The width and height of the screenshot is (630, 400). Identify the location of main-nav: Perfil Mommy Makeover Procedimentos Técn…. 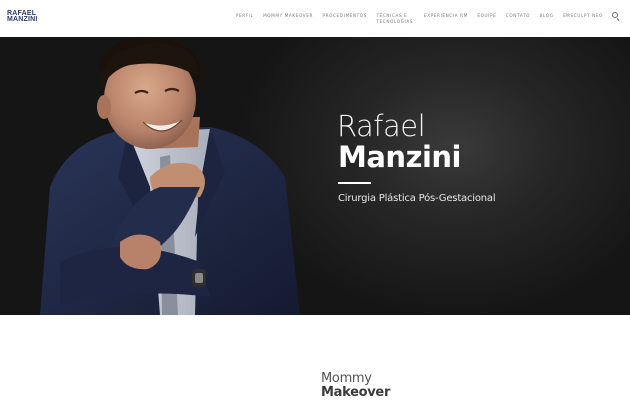
(423, 18).